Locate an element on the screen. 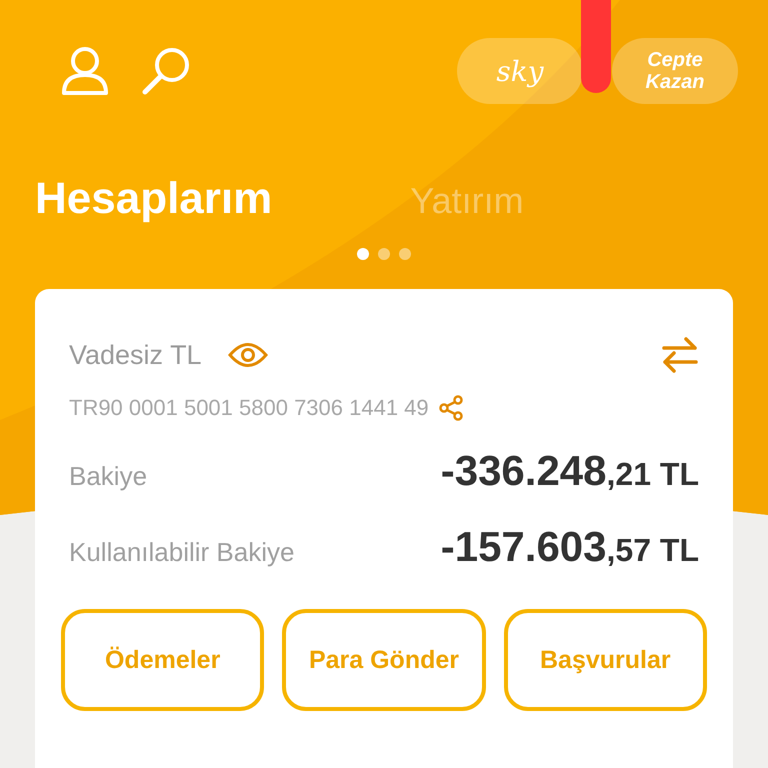 The image size is (768, 768). tab: Hesaplarım is located at coordinates (153, 199).